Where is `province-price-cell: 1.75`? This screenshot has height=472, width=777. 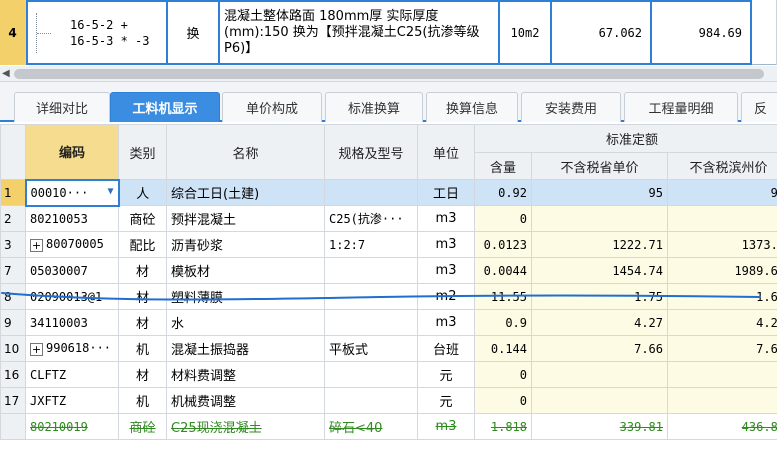 province-price-cell: 1.75 is located at coordinates (599, 296).